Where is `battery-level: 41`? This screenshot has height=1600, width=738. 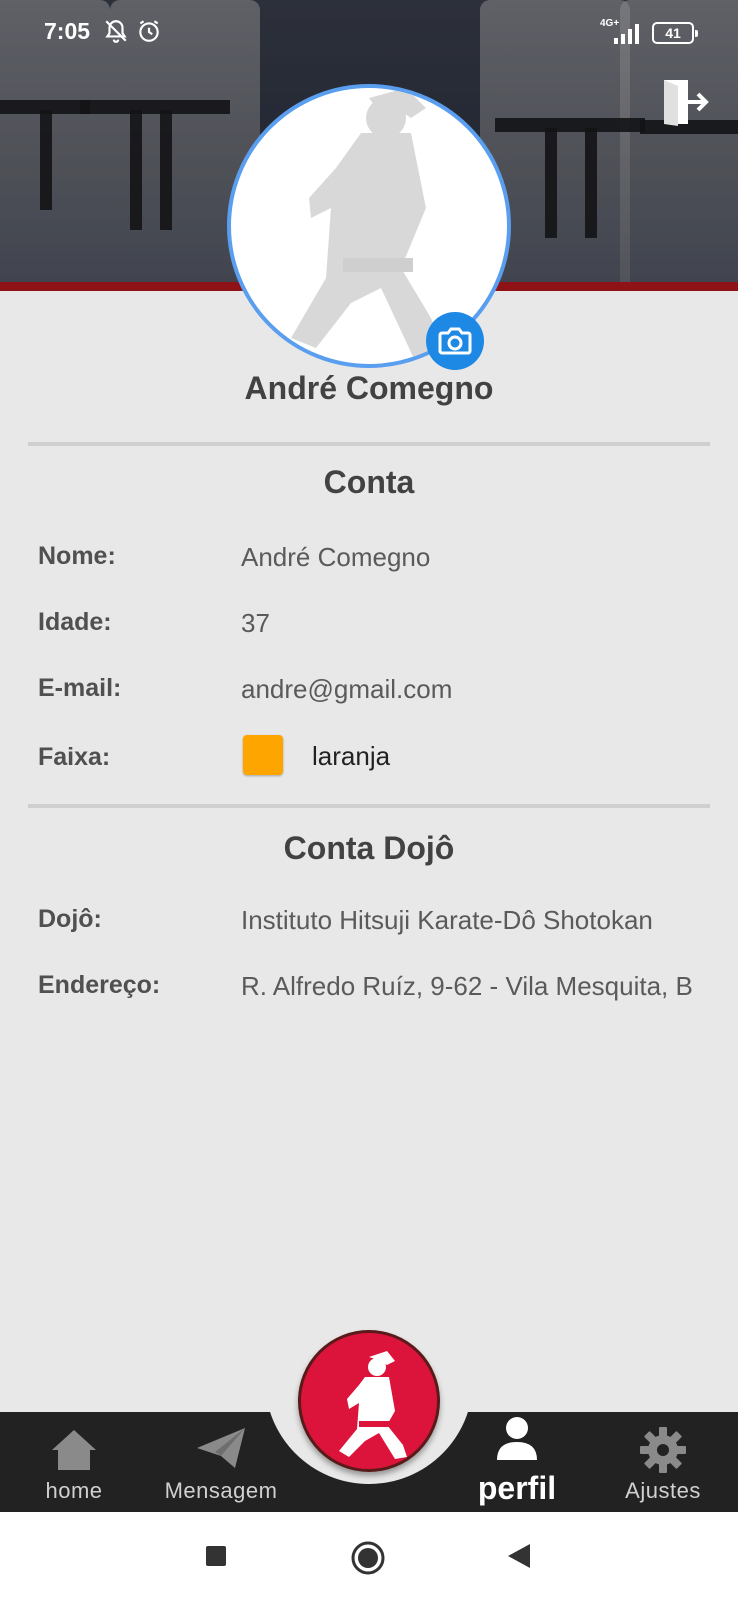
battery-level: 41 is located at coordinates (673, 33).